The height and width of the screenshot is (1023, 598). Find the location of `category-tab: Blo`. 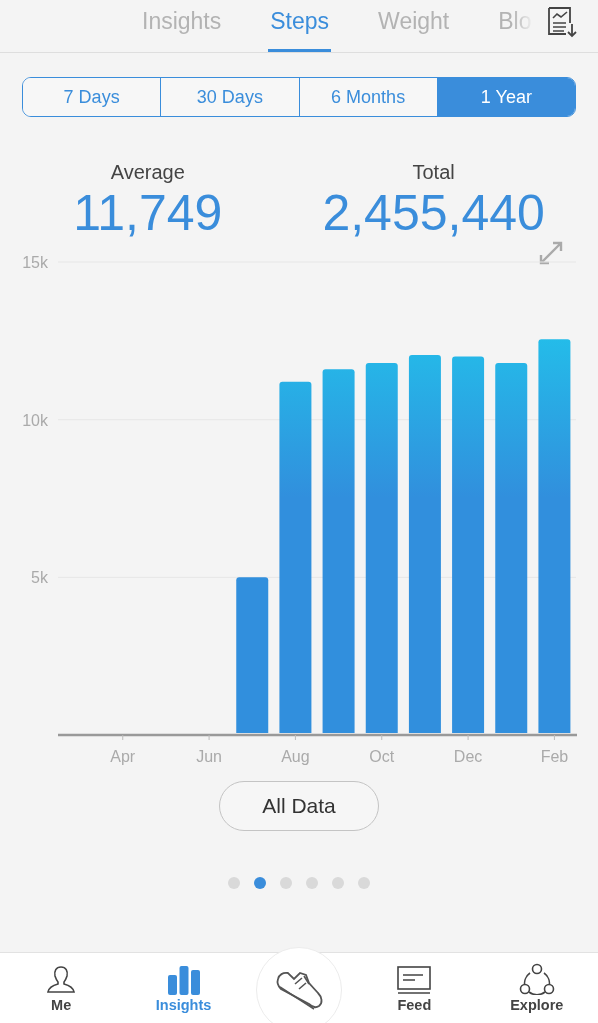

category-tab: Blo is located at coordinates (515, 22).